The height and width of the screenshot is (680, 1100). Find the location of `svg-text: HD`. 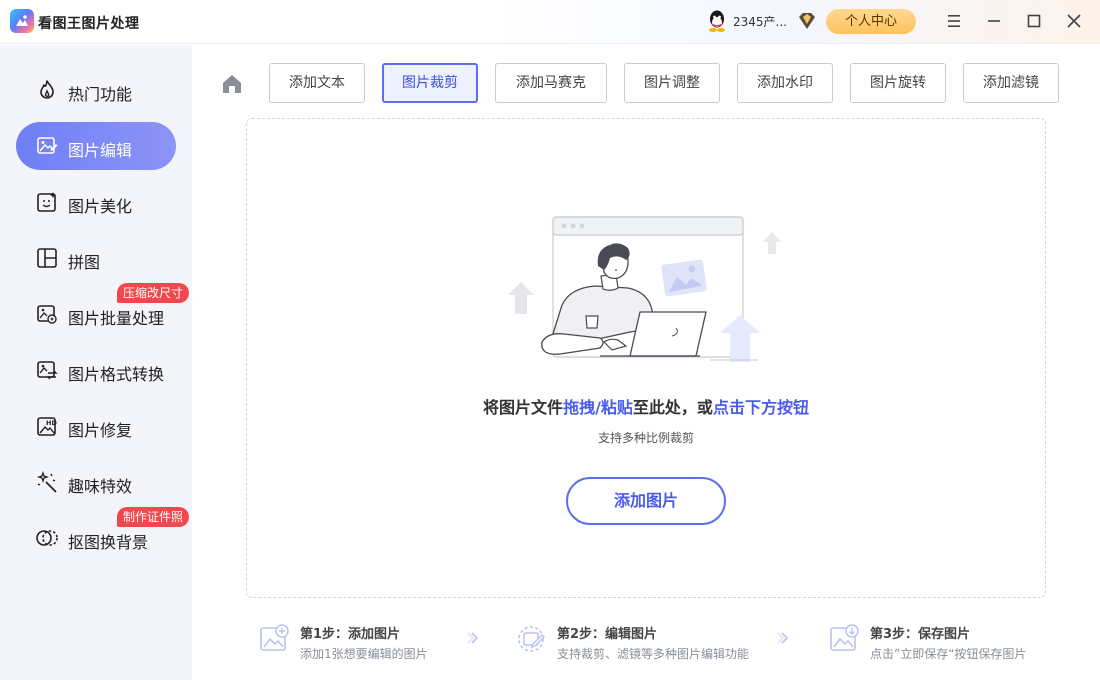

svg-text: HD is located at coordinates (51, 423).